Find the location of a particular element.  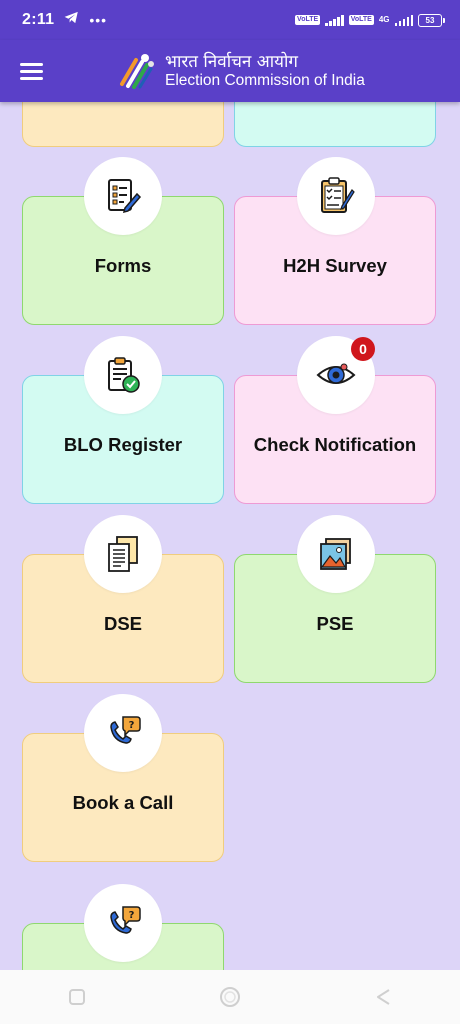

tile-check-notification-label: Check Notification is located at coordinates (335, 444).